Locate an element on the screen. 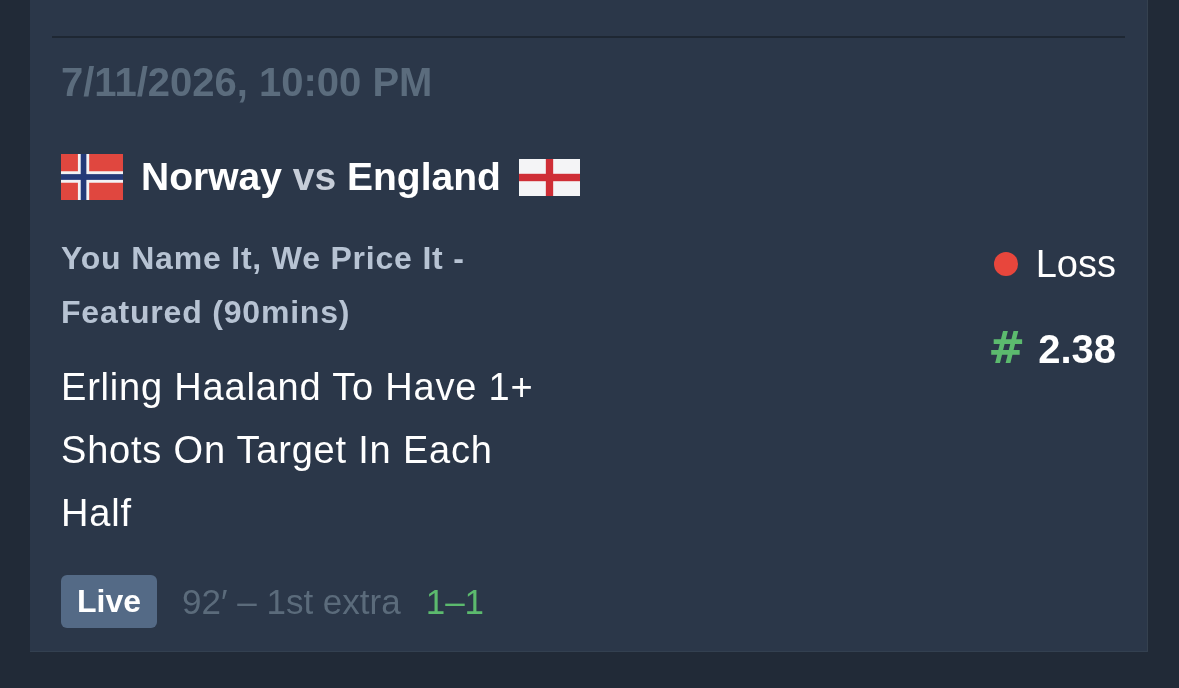  norway-flag-icon is located at coordinates (92, 177).